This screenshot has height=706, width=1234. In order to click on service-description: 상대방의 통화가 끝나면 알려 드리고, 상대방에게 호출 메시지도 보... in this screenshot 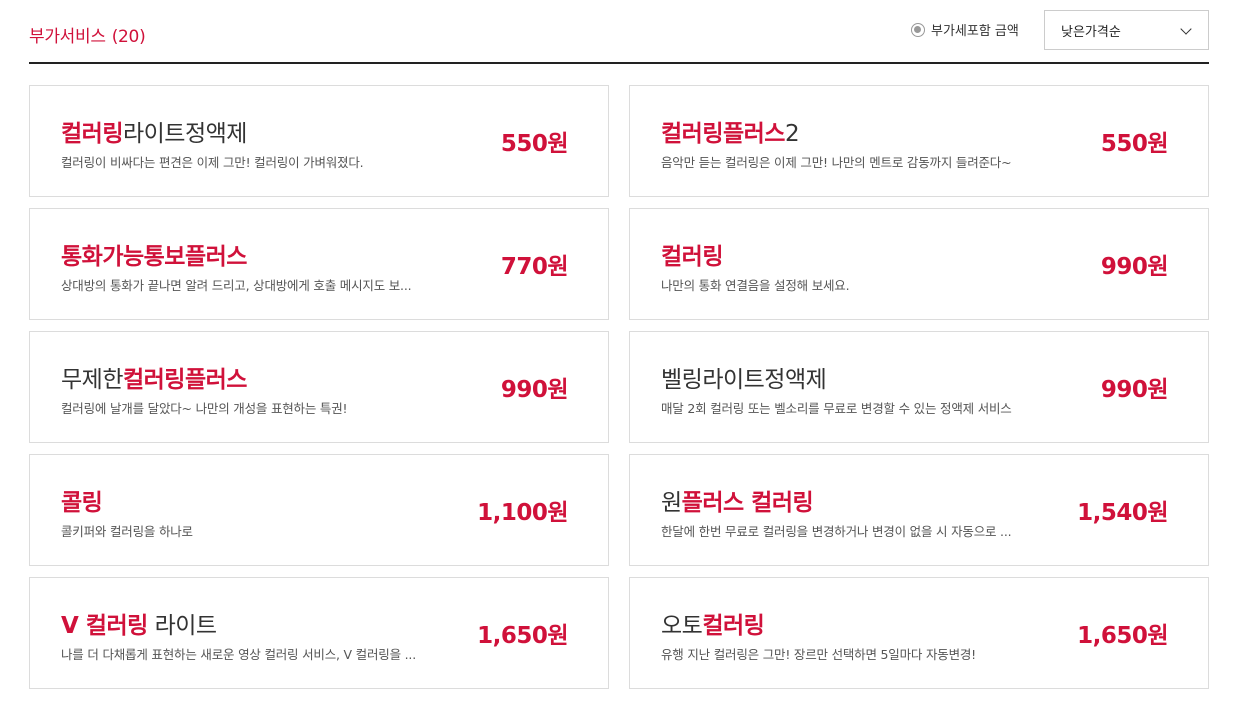, I will do `click(236, 285)`.